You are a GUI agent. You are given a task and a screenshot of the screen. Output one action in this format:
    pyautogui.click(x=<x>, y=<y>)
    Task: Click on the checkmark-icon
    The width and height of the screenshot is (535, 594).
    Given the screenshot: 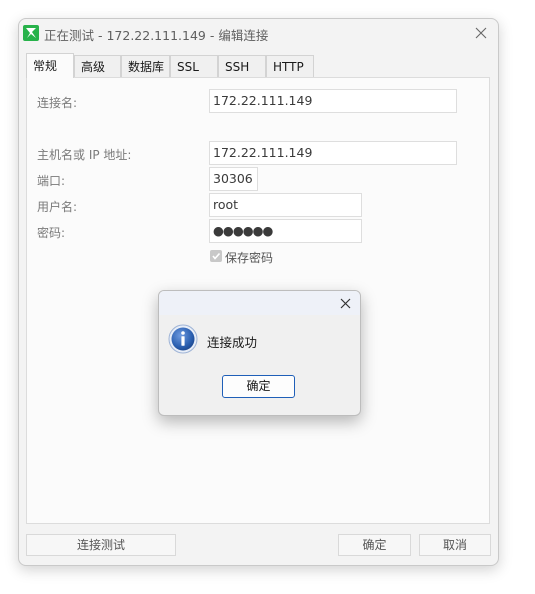 What is the action you would take?
    pyautogui.click(x=216, y=256)
    